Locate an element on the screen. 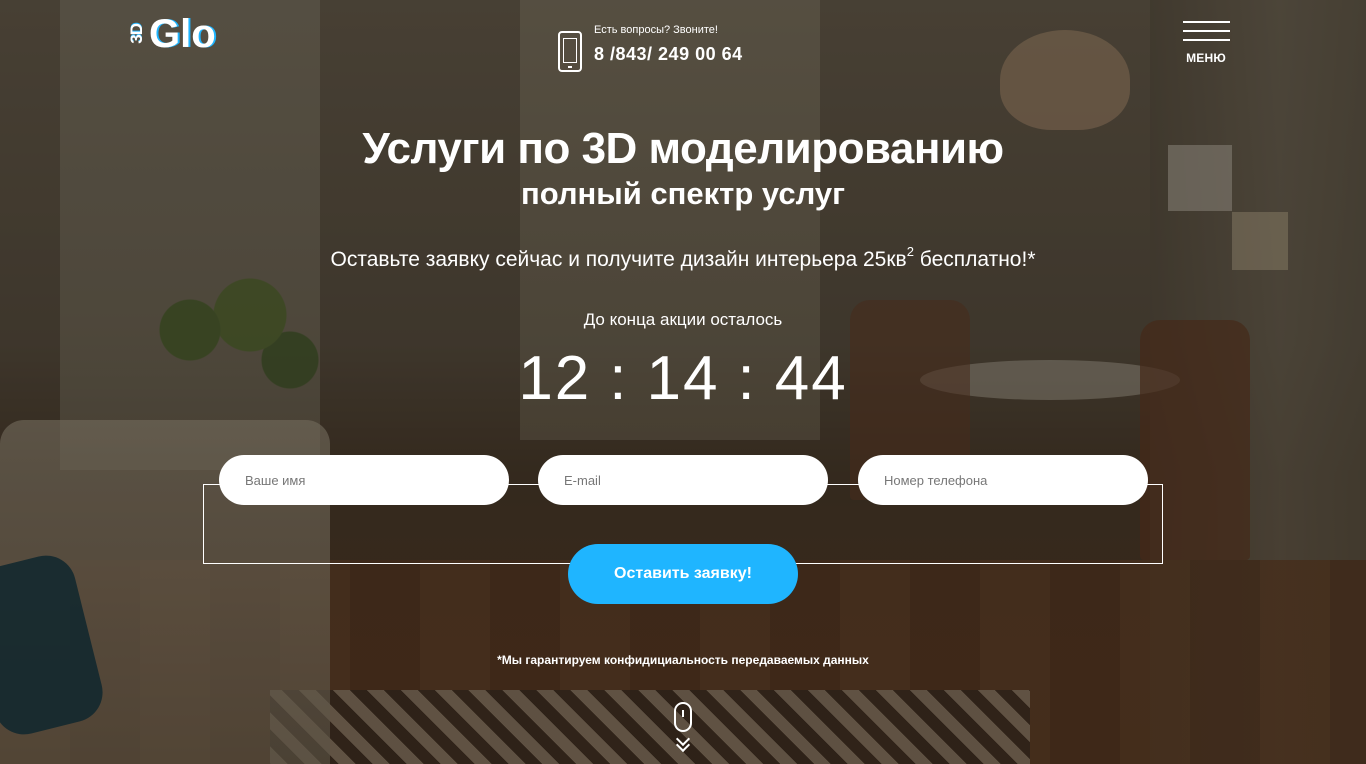 Image resolution: width=1366 pixels, height=764 pixels. countdown-minutes: 14 is located at coordinates (683, 378).